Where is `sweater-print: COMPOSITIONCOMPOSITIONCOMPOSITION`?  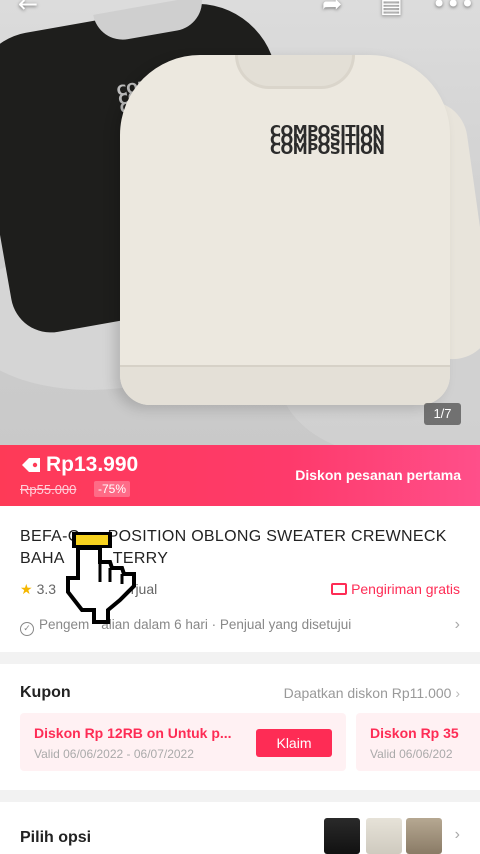
sweater-print: COMPOSITIONCOMPOSITIONCOMPOSITION is located at coordinates (327, 140).